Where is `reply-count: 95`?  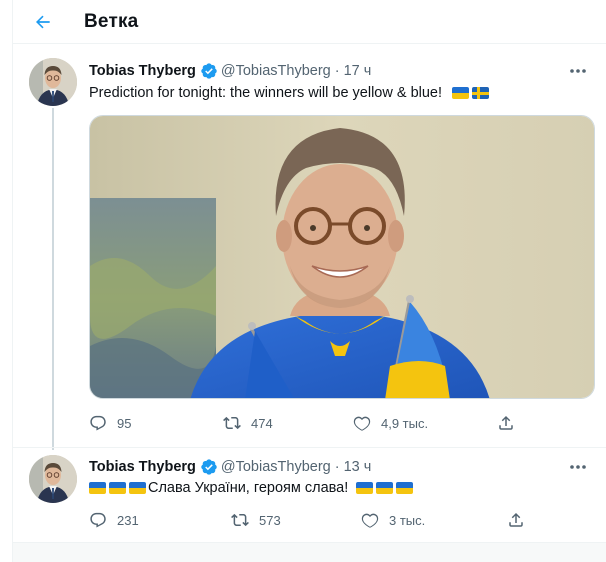
reply-count: 95 is located at coordinates (124, 423).